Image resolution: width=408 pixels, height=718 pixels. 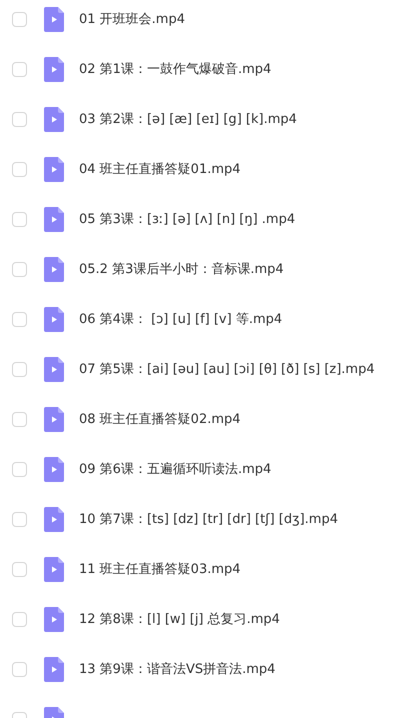 I want to click on file-name: 01 开班班会.mp4, so click(x=132, y=19).